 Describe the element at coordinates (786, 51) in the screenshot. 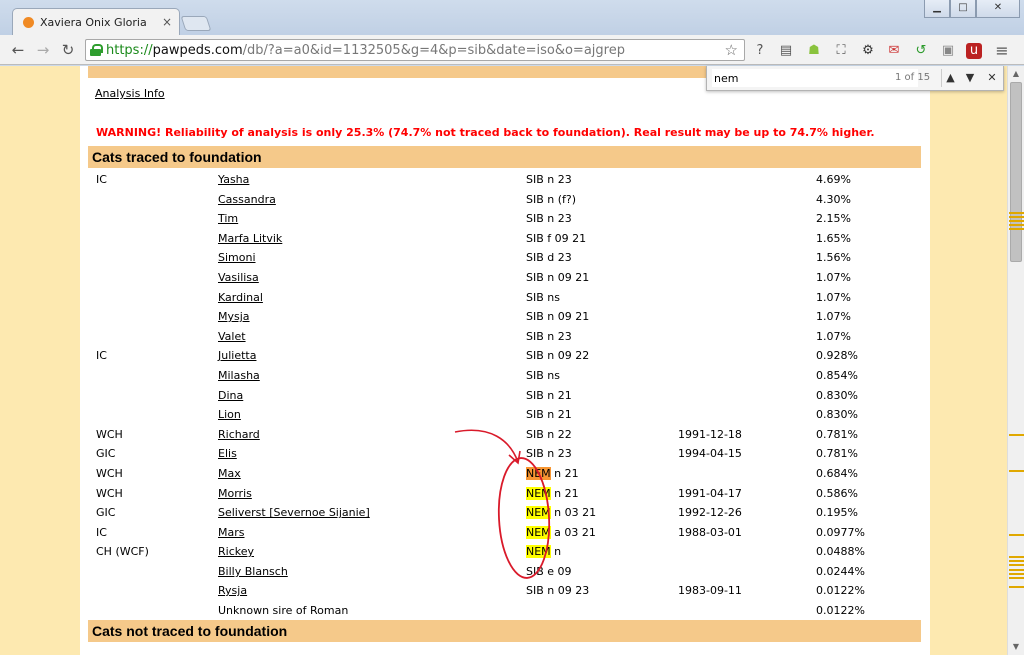

I see `extension-screenshot-icon: ▤` at that location.